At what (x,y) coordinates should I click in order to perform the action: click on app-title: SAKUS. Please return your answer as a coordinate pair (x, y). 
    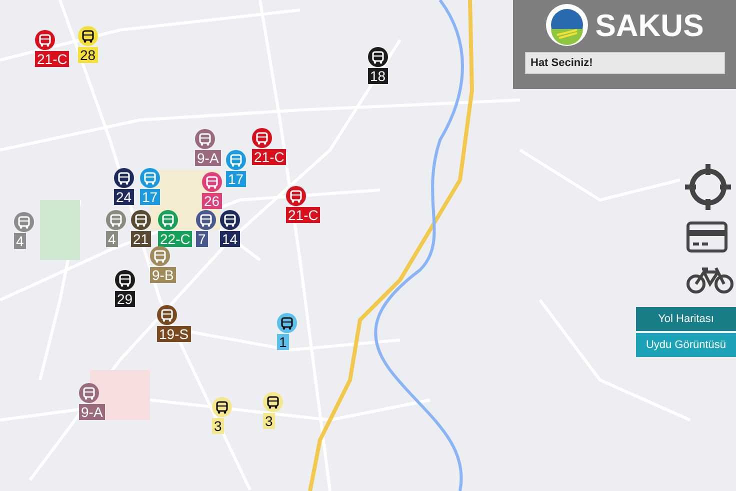
    Looking at the image, I should click on (649, 25).